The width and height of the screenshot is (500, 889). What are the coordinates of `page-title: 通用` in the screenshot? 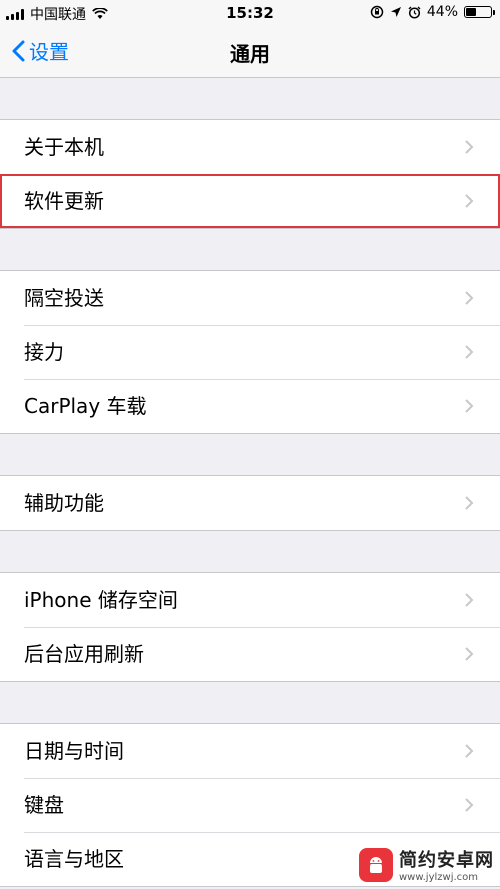 It's located at (250, 54).